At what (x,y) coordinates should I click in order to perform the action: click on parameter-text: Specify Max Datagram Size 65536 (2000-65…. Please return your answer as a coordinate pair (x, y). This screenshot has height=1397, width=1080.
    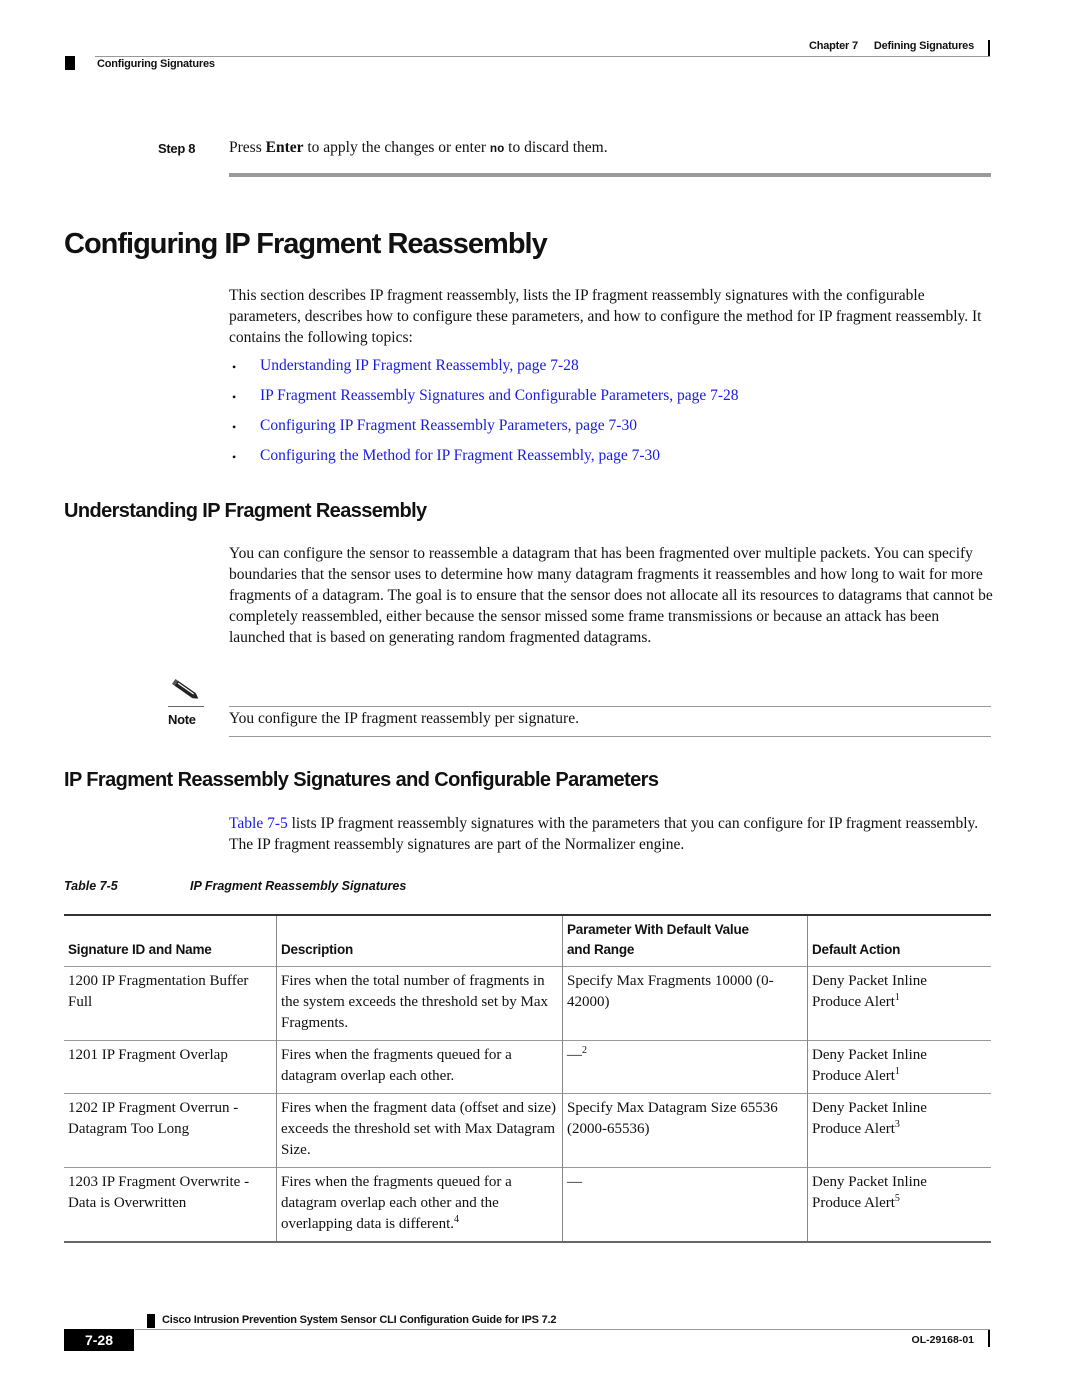
    Looking at the image, I should click on (672, 1118).